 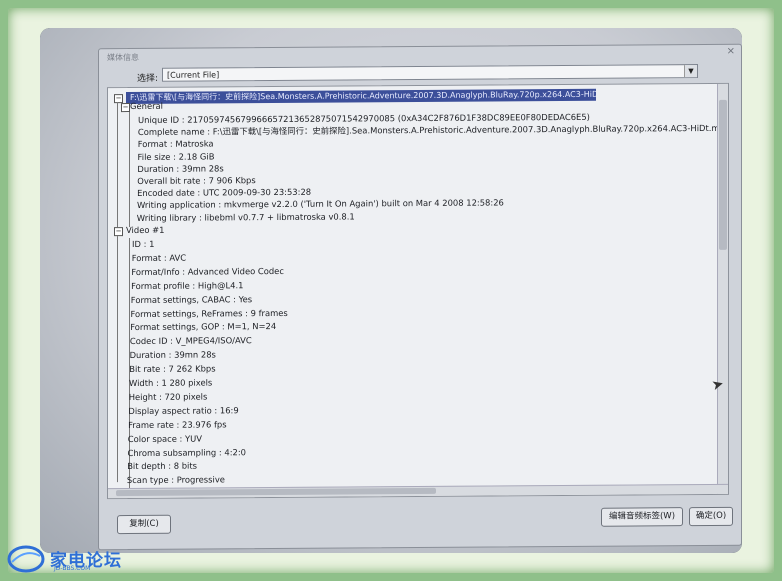 What do you see at coordinates (162, 466) in the screenshot?
I see `tree-node-video-16: Bit depth : 8 bits` at bounding box center [162, 466].